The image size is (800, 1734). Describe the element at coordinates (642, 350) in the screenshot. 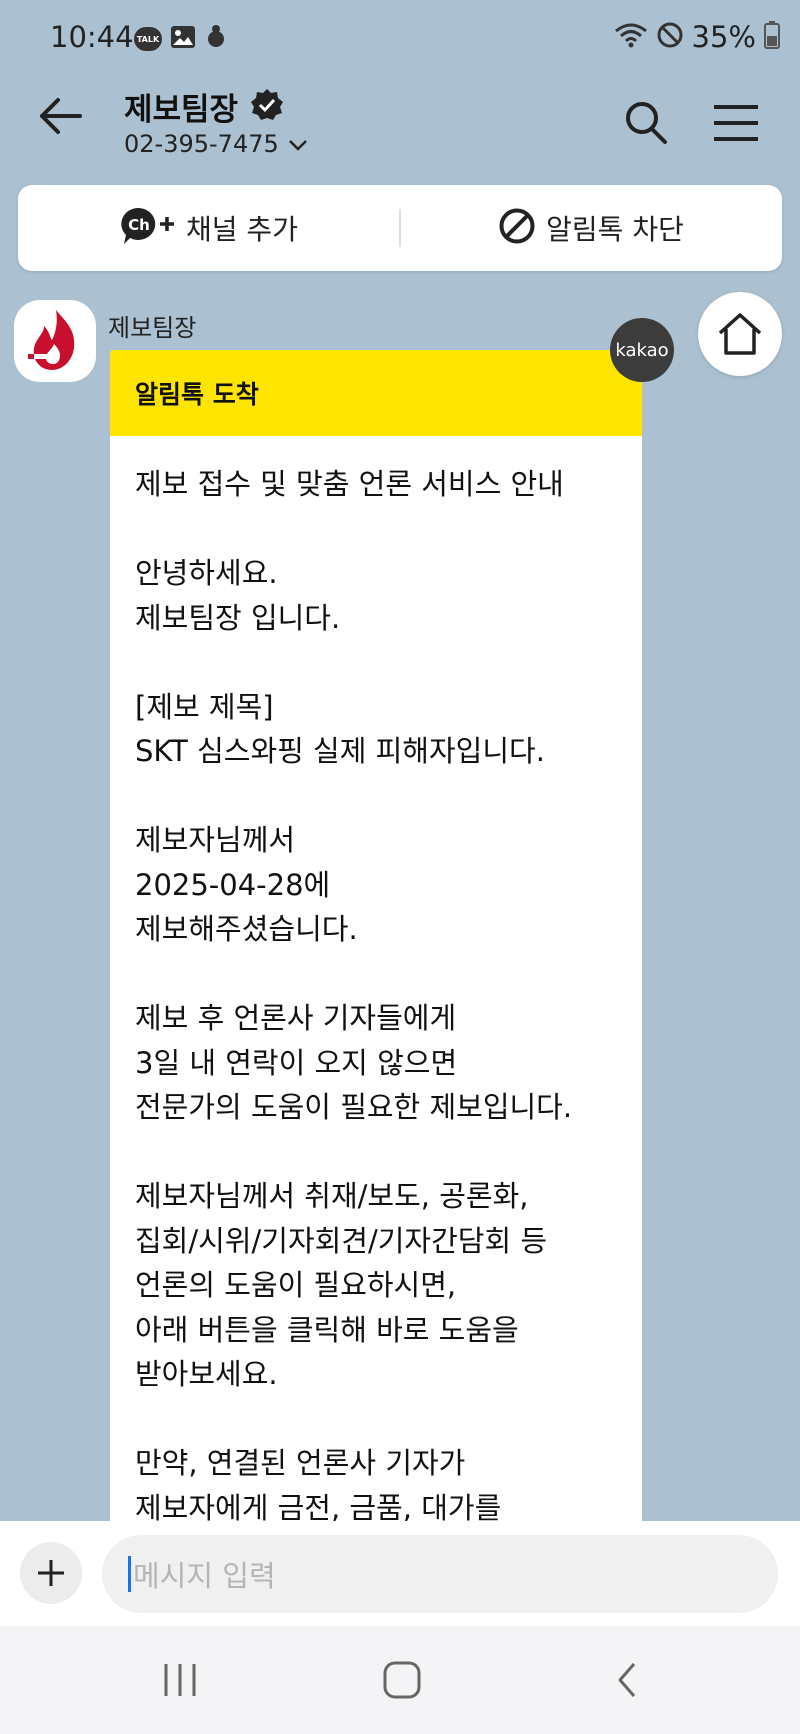

I see `kakao-badge: kakao` at that location.